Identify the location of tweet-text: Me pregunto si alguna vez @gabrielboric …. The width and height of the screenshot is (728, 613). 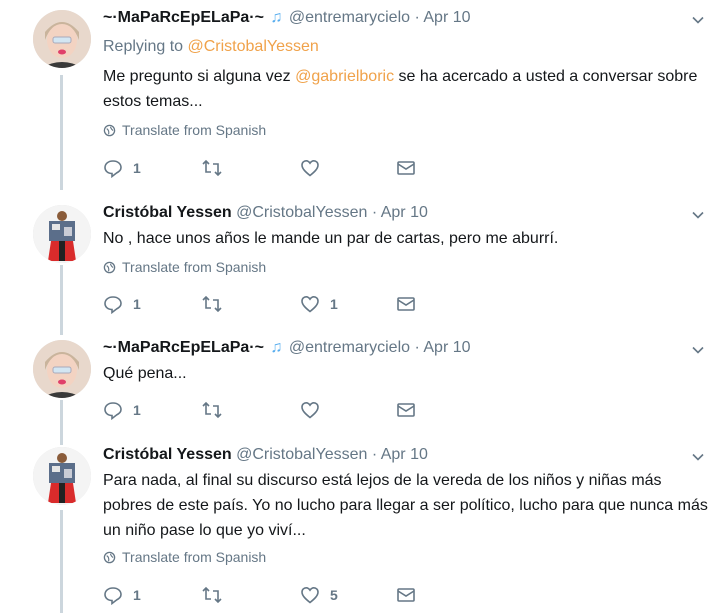
(408, 89).